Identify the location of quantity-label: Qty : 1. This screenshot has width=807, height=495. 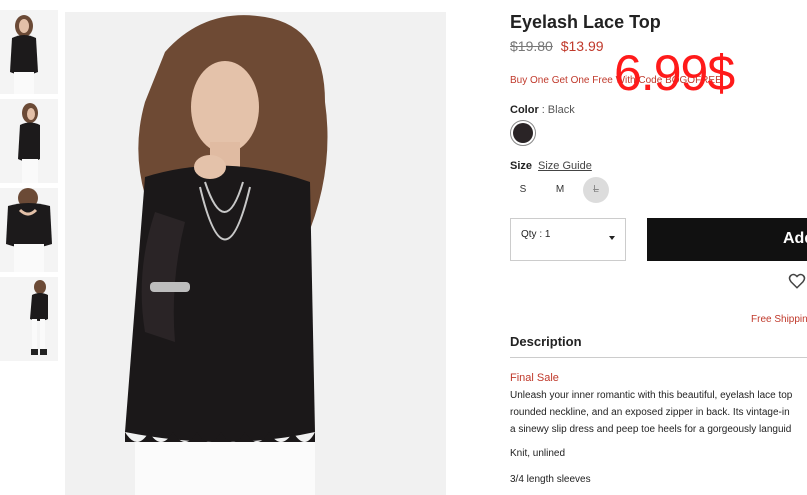
(536, 234).